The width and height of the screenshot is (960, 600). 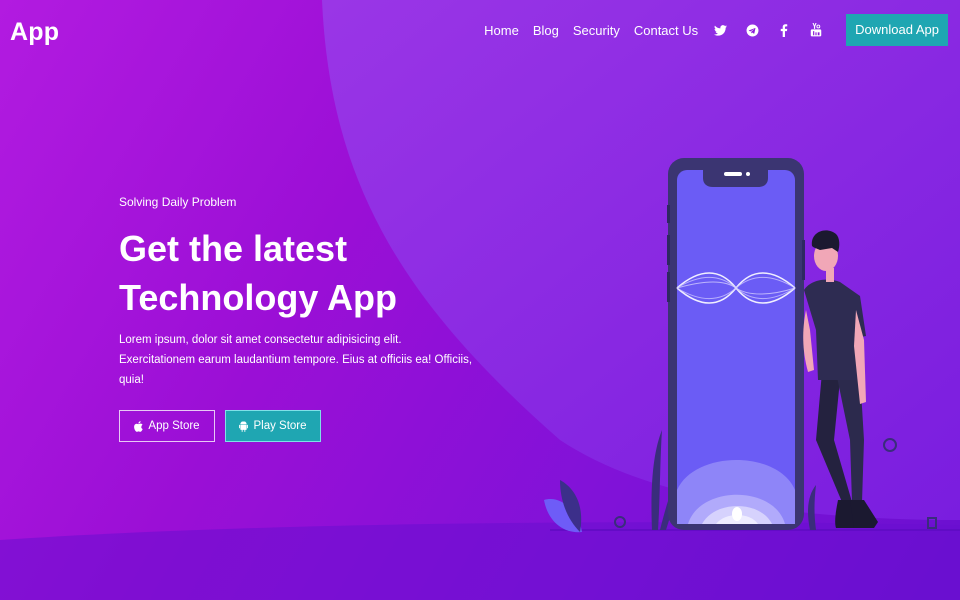 I want to click on android-icon, so click(x=244, y=426).